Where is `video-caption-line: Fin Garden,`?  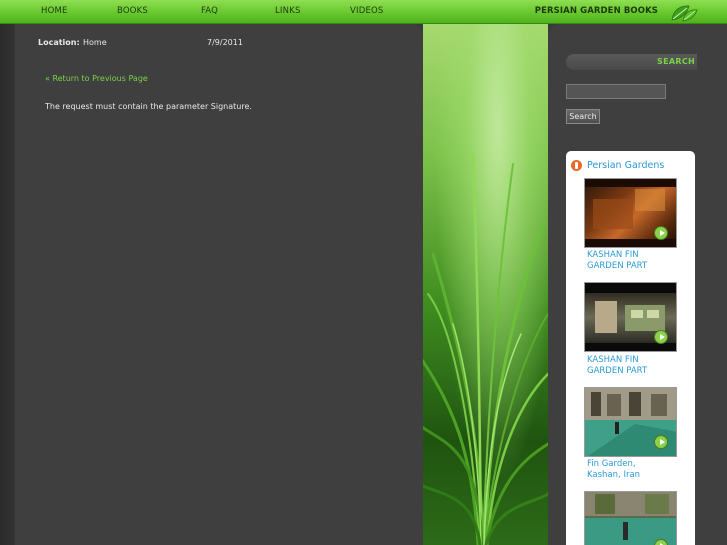 video-caption-line: Fin Garden, is located at coordinates (611, 464).